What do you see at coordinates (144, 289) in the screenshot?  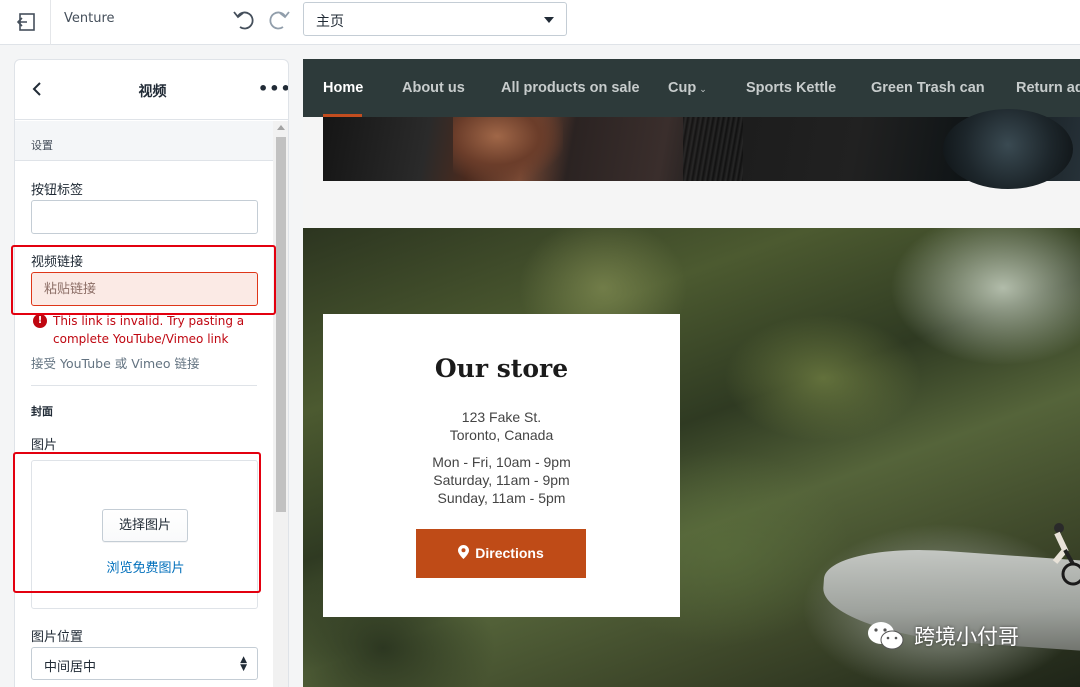 I see `video-link-input` at bounding box center [144, 289].